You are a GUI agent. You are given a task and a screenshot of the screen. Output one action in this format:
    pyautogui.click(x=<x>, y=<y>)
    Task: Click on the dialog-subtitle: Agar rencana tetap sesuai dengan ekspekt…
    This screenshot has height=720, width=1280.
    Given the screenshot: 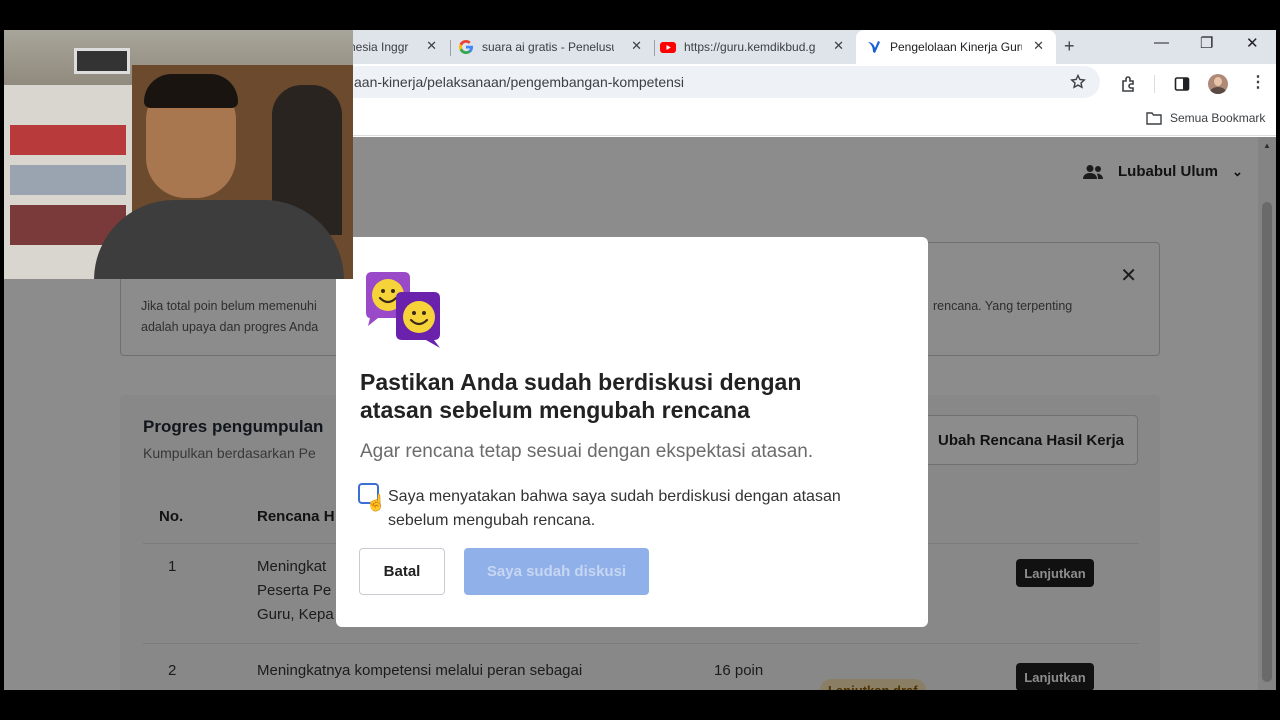 What is the action you would take?
    pyautogui.click(x=587, y=451)
    